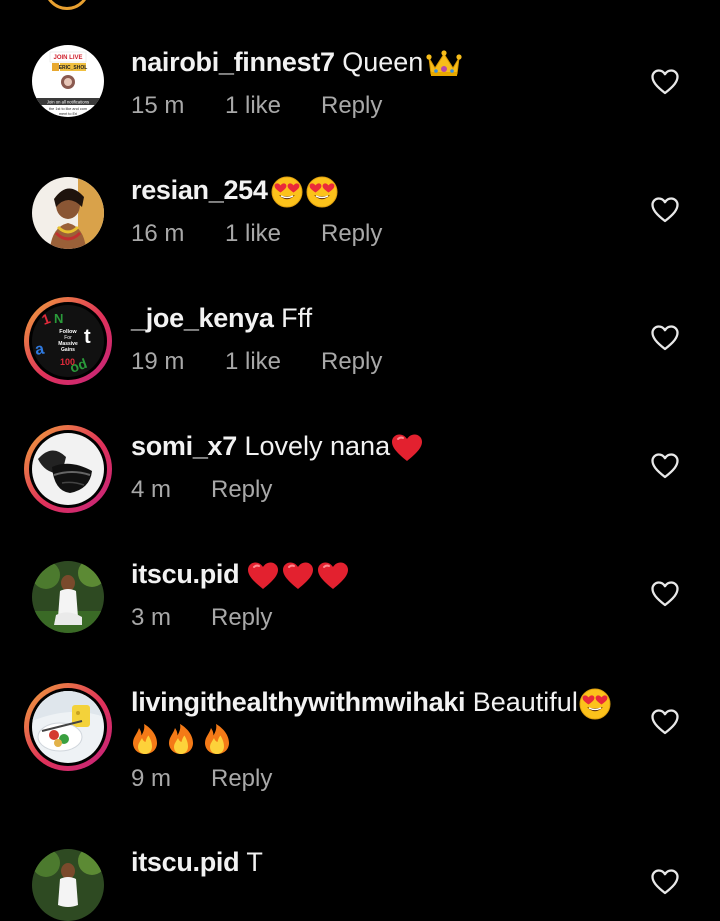 The image size is (720, 921). What do you see at coordinates (202, 318) in the screenshot?
I see `comment-username: _joe_kenya` at bounding box center [202, 318].